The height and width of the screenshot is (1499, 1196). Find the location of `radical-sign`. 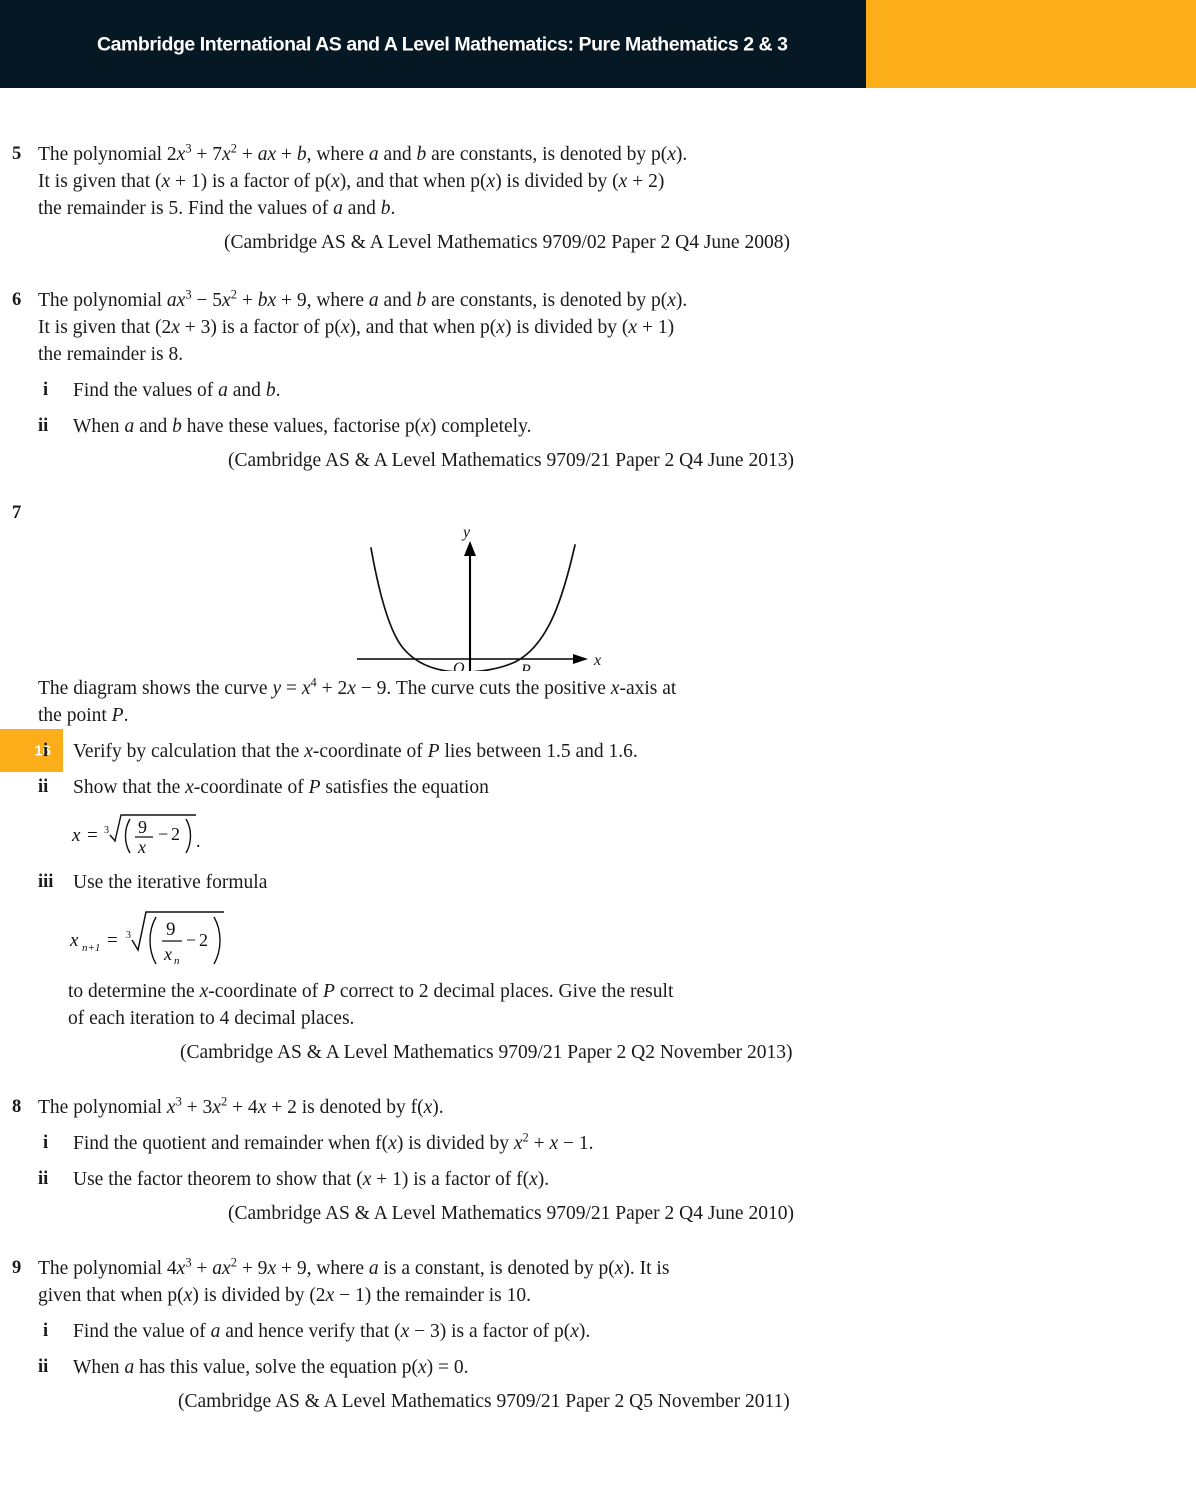

radical-sign is located at coordinates (177, 932).